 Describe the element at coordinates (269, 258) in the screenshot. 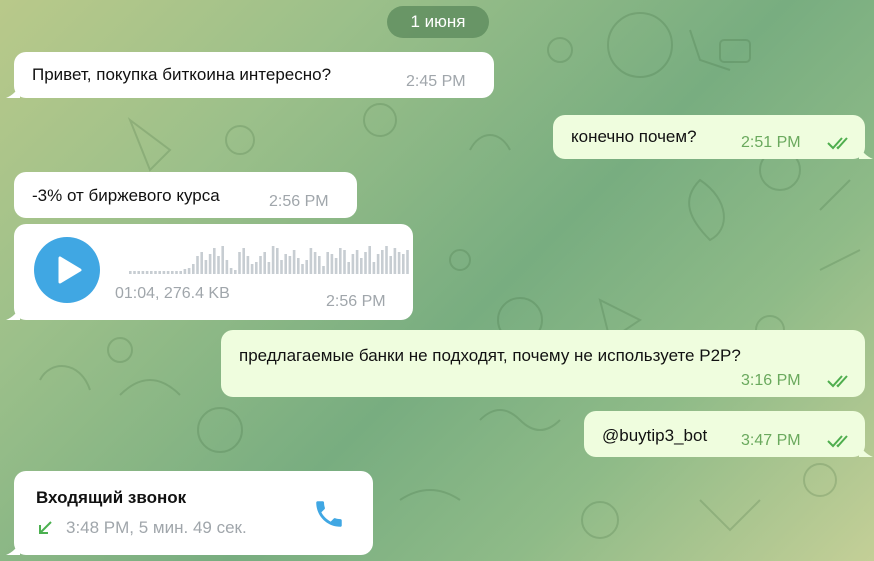

I see `voice-waveform` at that location.